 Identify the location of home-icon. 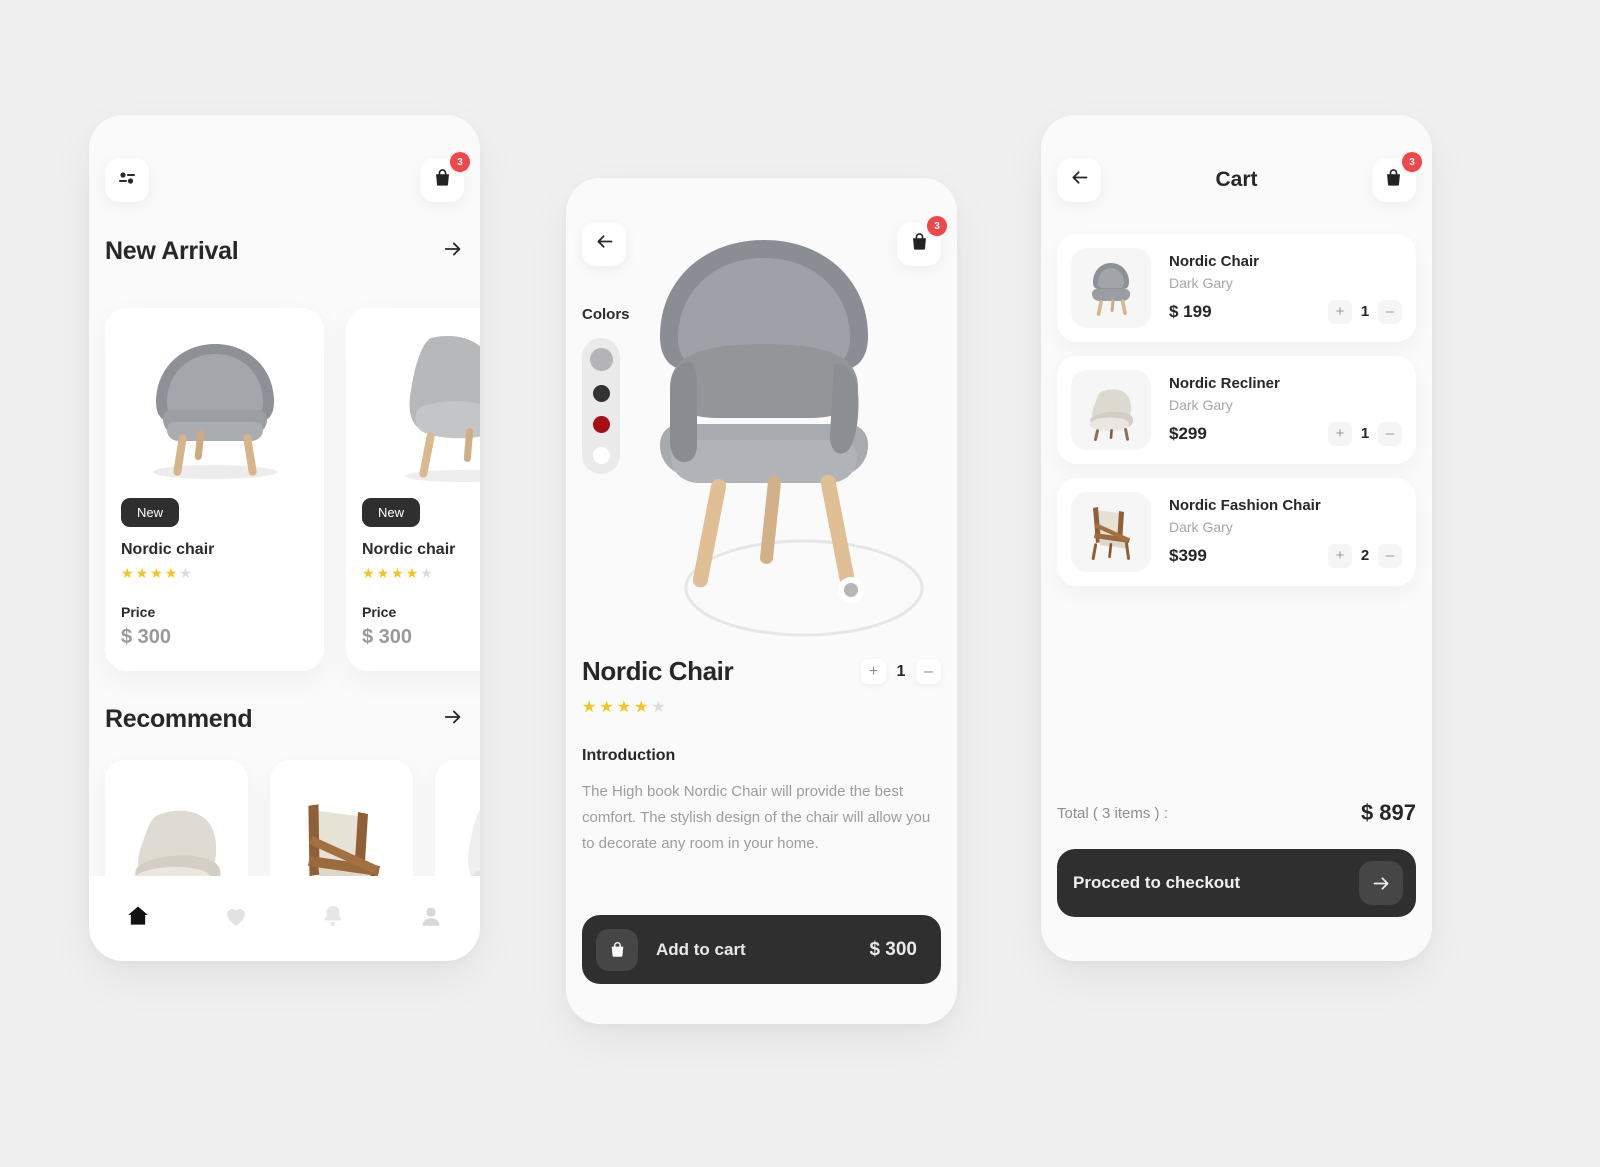
(138, 918).